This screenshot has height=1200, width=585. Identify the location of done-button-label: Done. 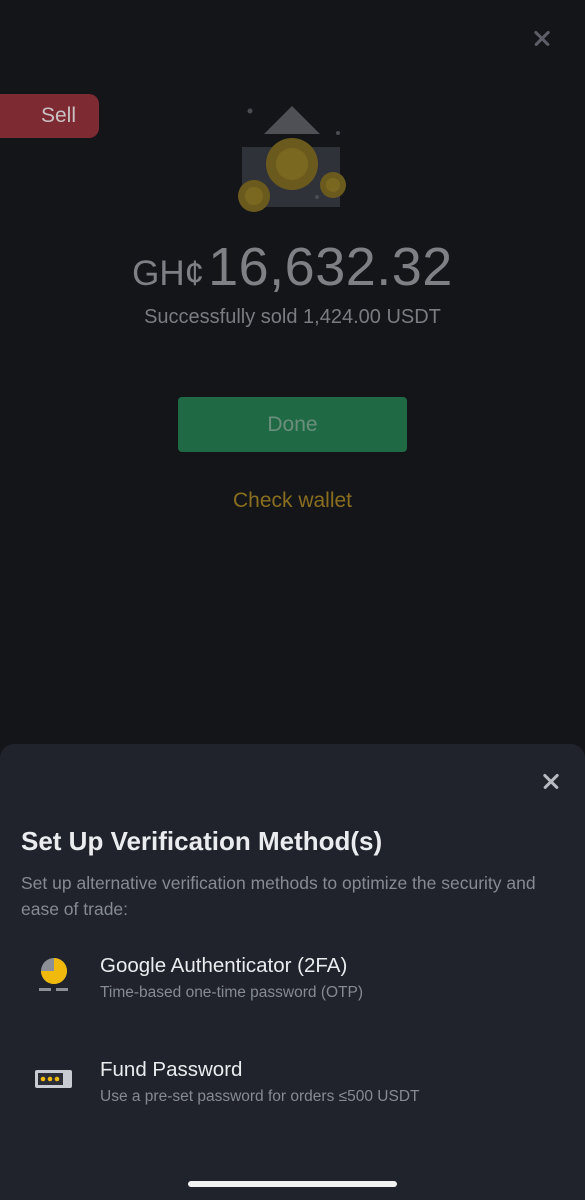
(292, 424).